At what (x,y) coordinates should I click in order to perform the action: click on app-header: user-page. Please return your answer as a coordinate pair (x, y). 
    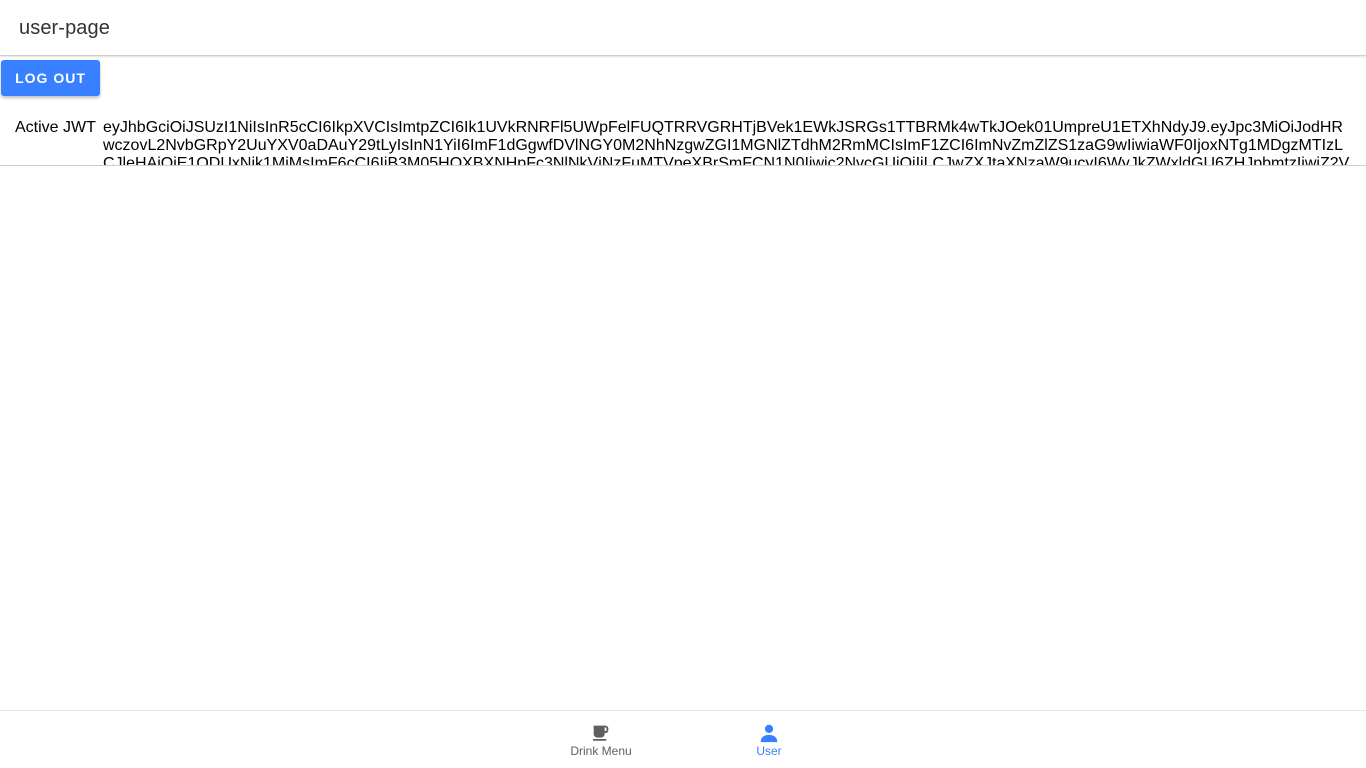
    Looking at the image, I should click on (683, 28).